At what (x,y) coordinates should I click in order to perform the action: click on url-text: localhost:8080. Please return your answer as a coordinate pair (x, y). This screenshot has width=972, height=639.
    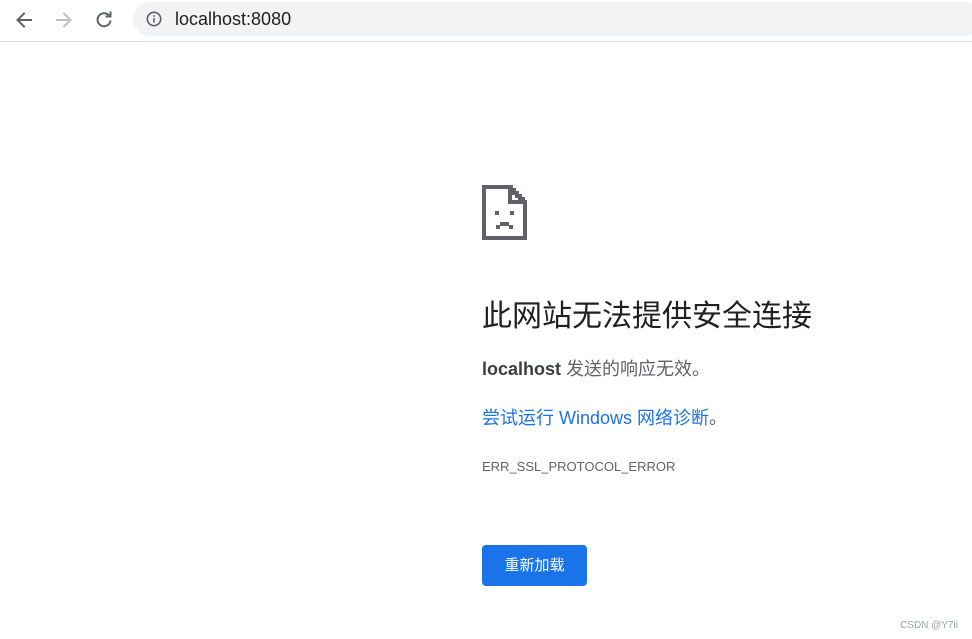
    Looking at the image, I should click on (233, 19).